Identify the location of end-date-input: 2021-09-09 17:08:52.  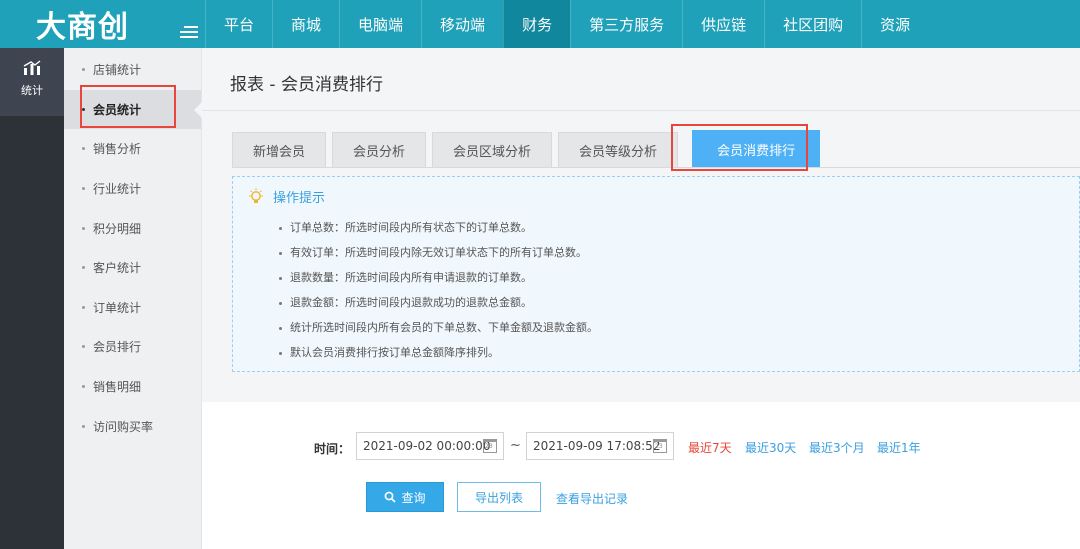
(600, 446).